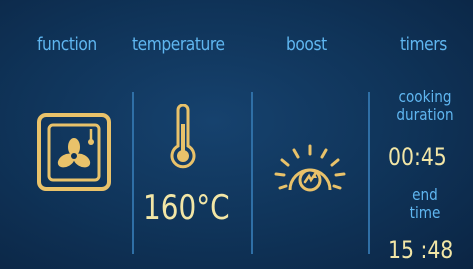  I want to click on header-temperature: temperature, so click(178, 44).